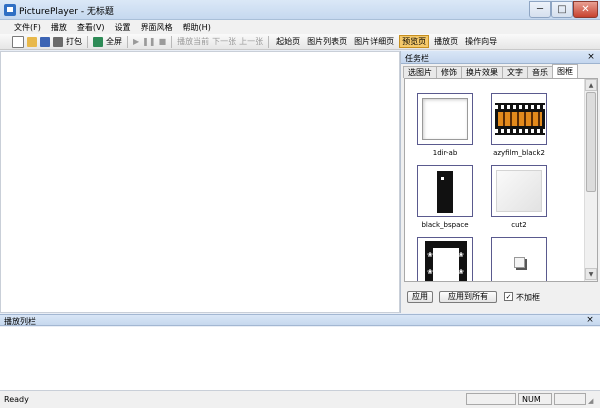 The image size is (600, 408). I want to click on cut-frame-thumb-icon, so click(519, 191).